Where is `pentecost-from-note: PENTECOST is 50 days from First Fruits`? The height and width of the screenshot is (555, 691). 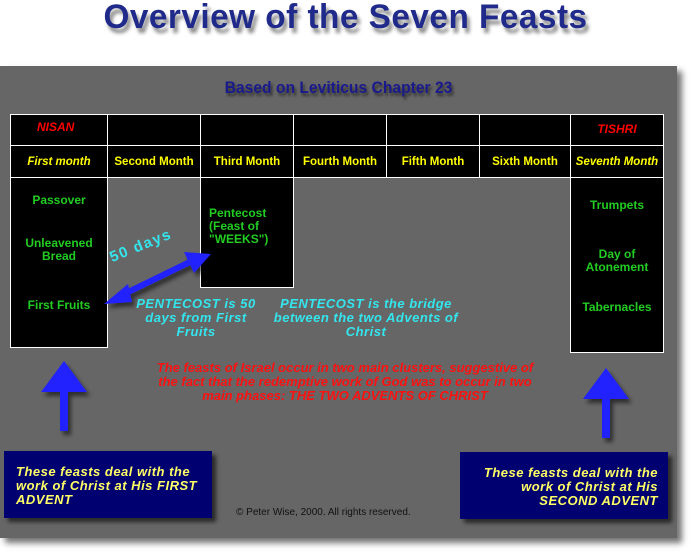 pentecost-from-note: PENTECOST is 50 days from First Fruits is located at coordinates (196, 317).